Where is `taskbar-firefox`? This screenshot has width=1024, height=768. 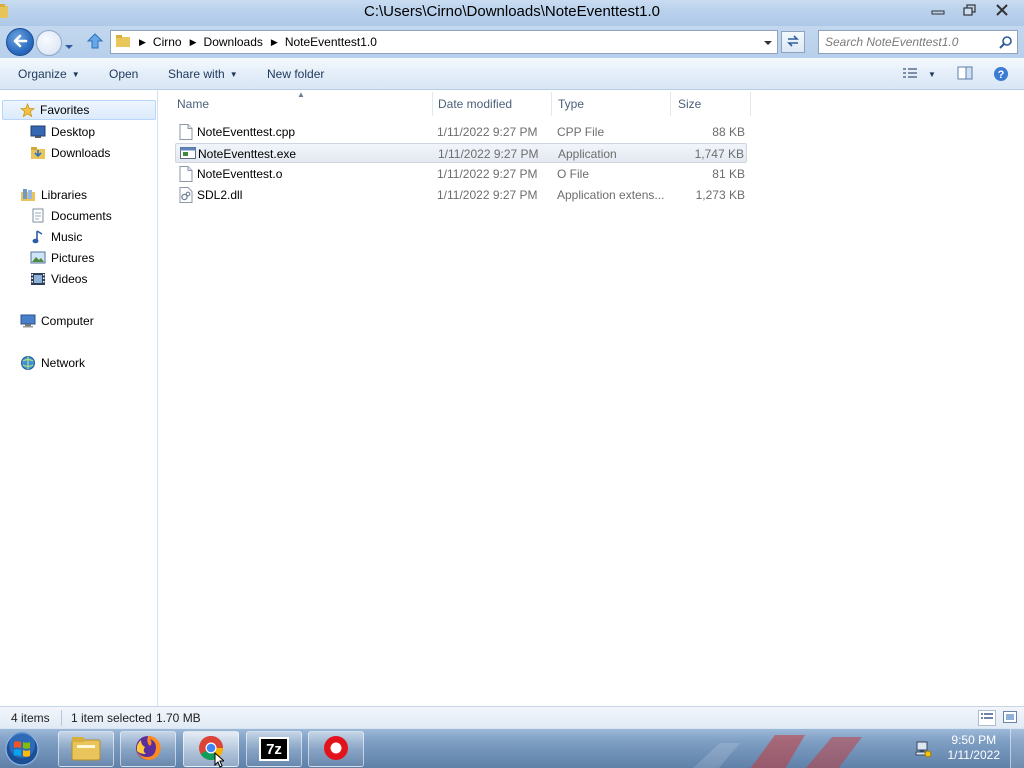 taskbar-firefox is located at coordinates (148, 749).